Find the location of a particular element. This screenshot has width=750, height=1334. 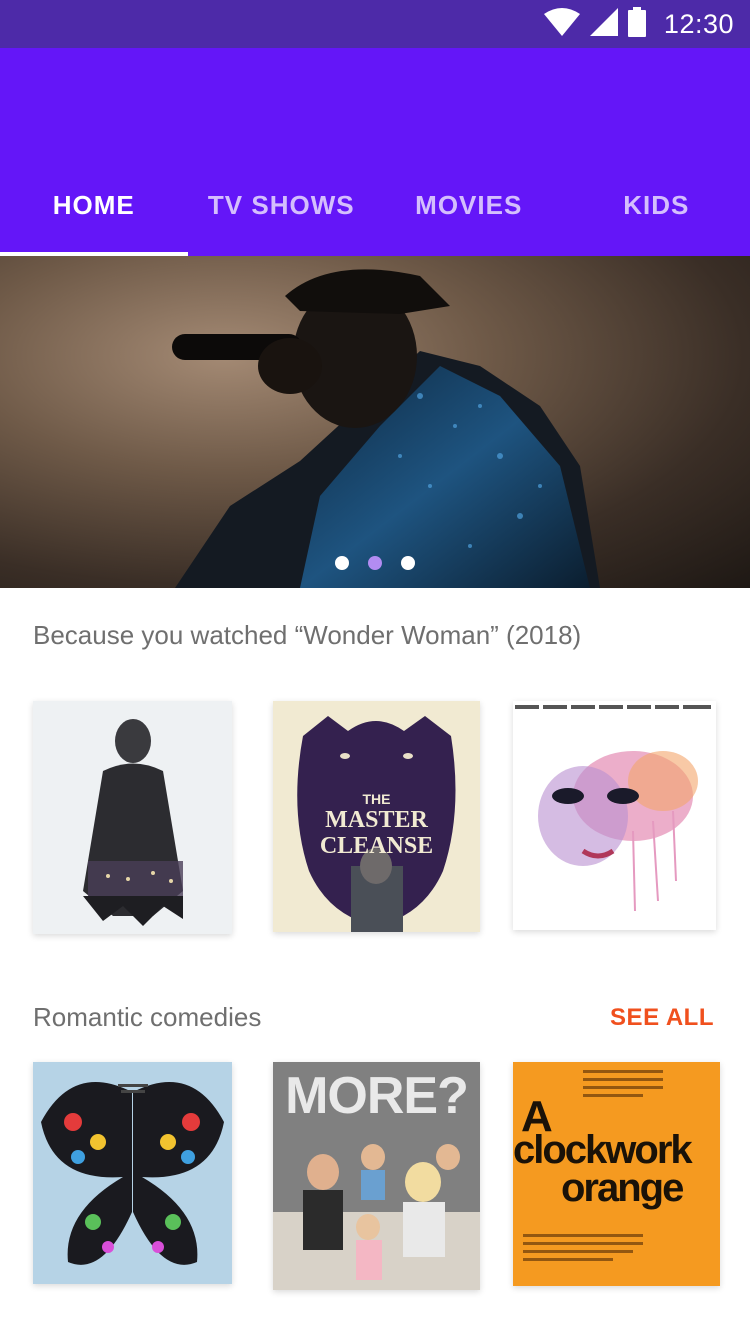

poster-clockwork-orange: A clockwork orange is located at coordinates (616, 1174).